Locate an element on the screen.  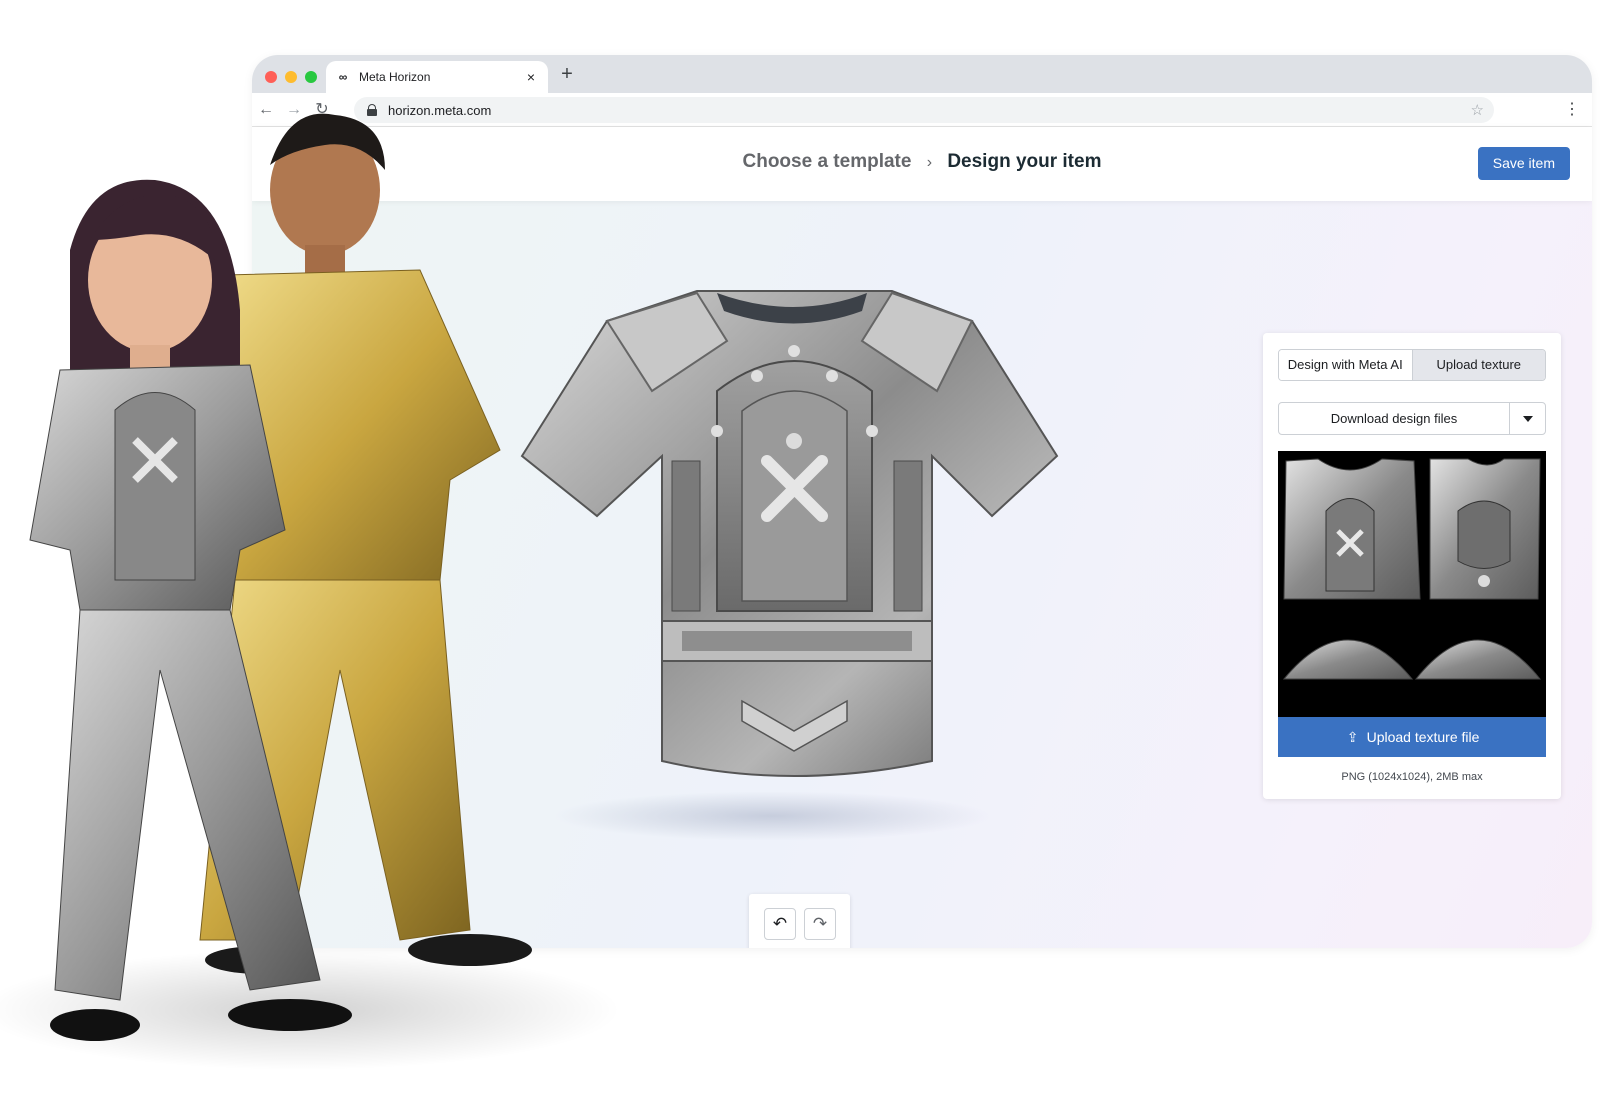
download-design-files-button: Download design files is located at coordinates (1394, 418).